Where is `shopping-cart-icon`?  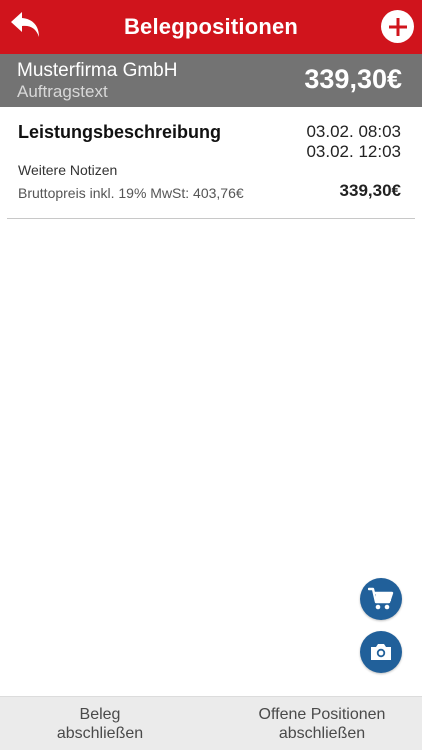
shopping-cart-icon is located at coordinates (381, 598).